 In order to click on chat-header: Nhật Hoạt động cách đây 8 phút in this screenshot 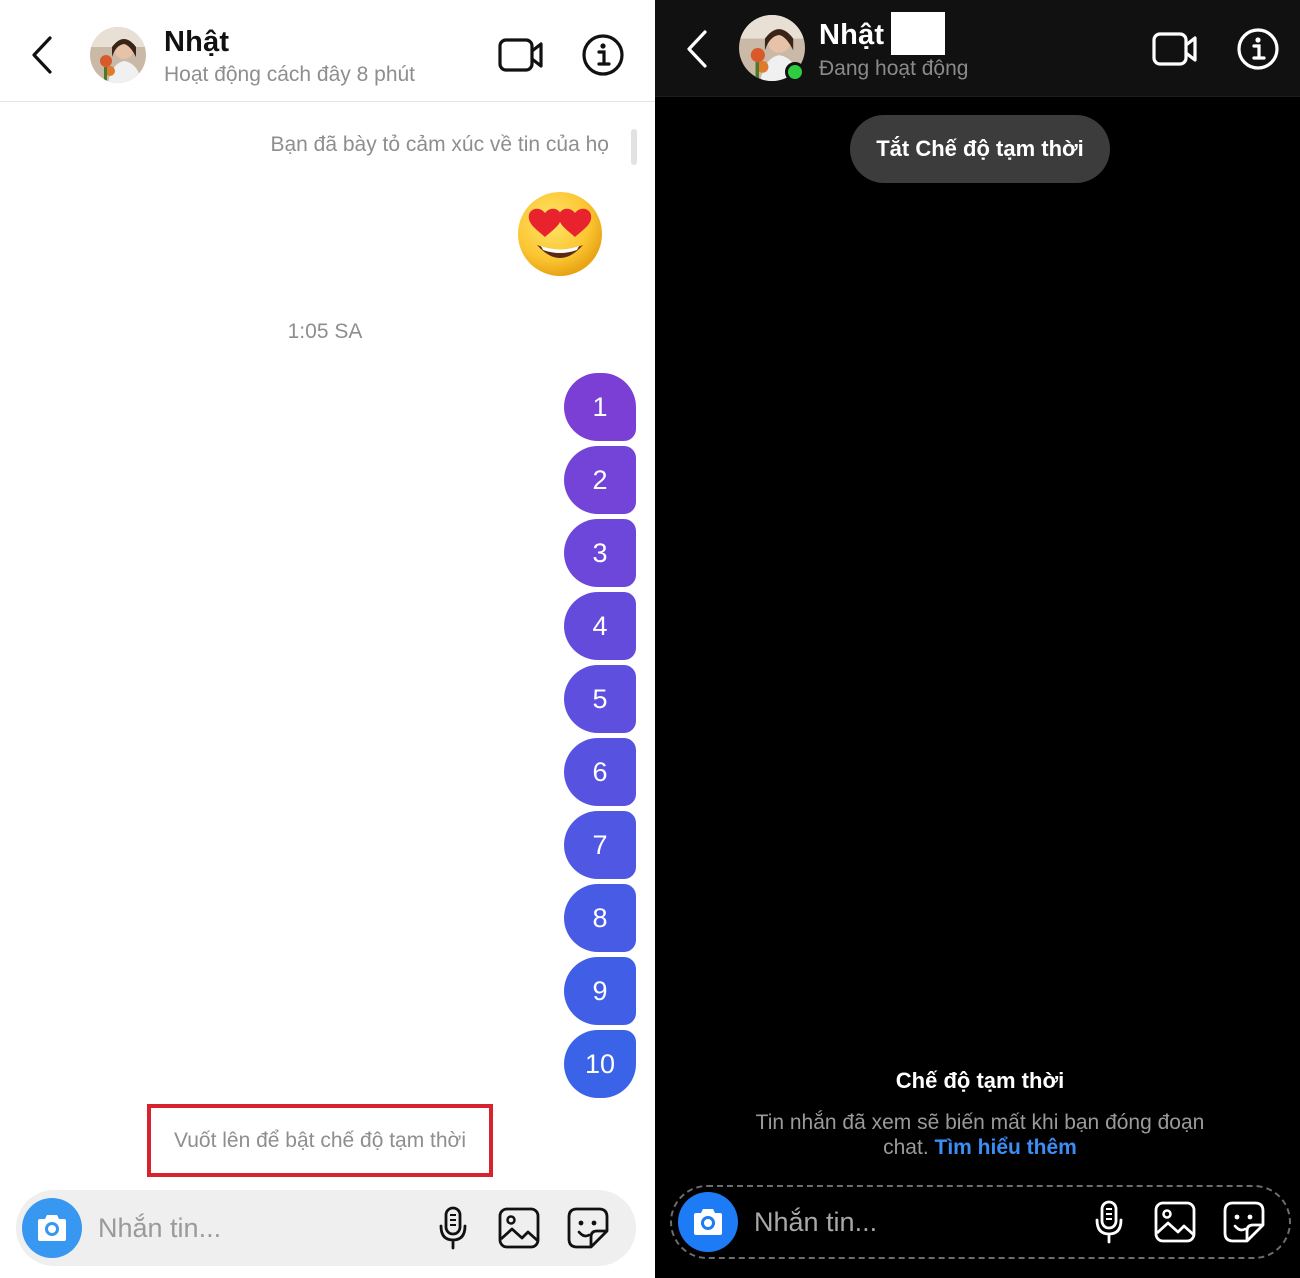, I will do `click(327, 51)`.